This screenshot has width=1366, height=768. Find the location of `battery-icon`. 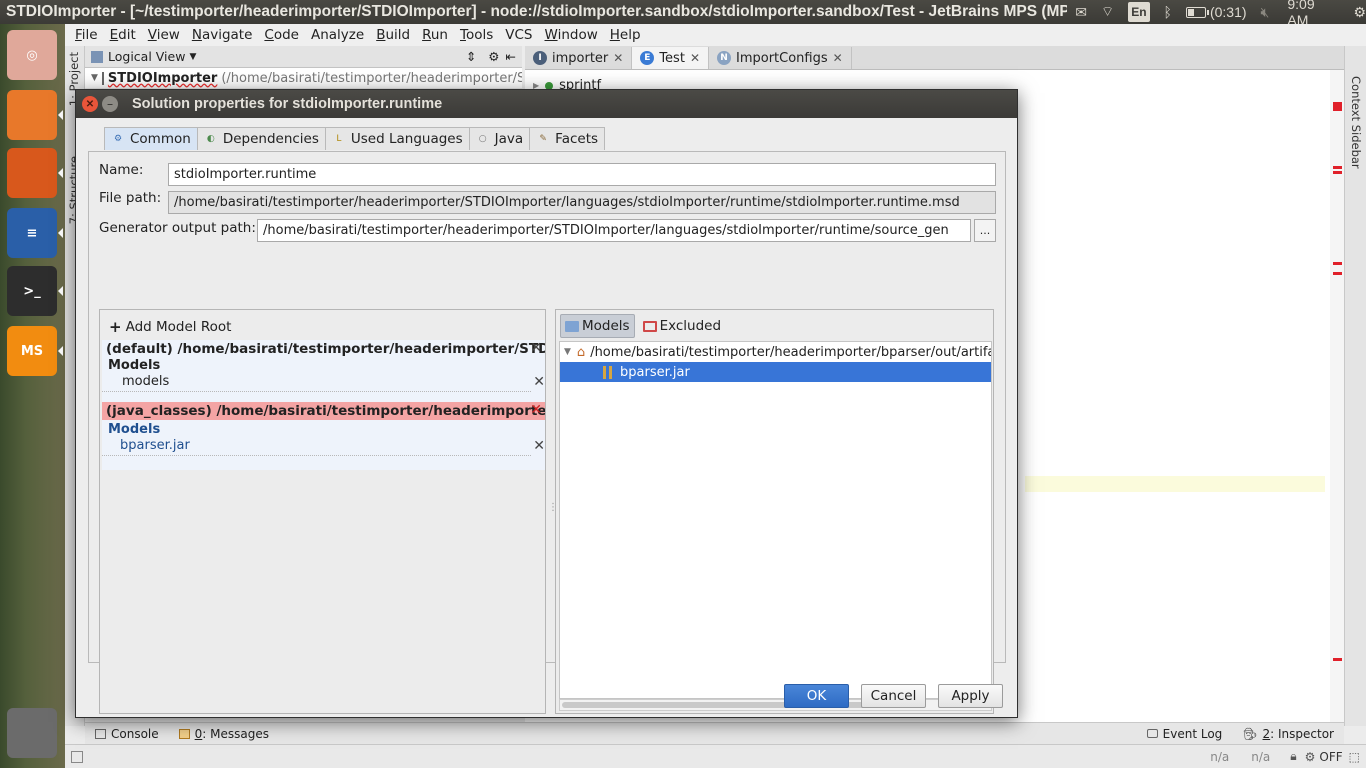

battery-icon is located at coordinates (1197, 12).